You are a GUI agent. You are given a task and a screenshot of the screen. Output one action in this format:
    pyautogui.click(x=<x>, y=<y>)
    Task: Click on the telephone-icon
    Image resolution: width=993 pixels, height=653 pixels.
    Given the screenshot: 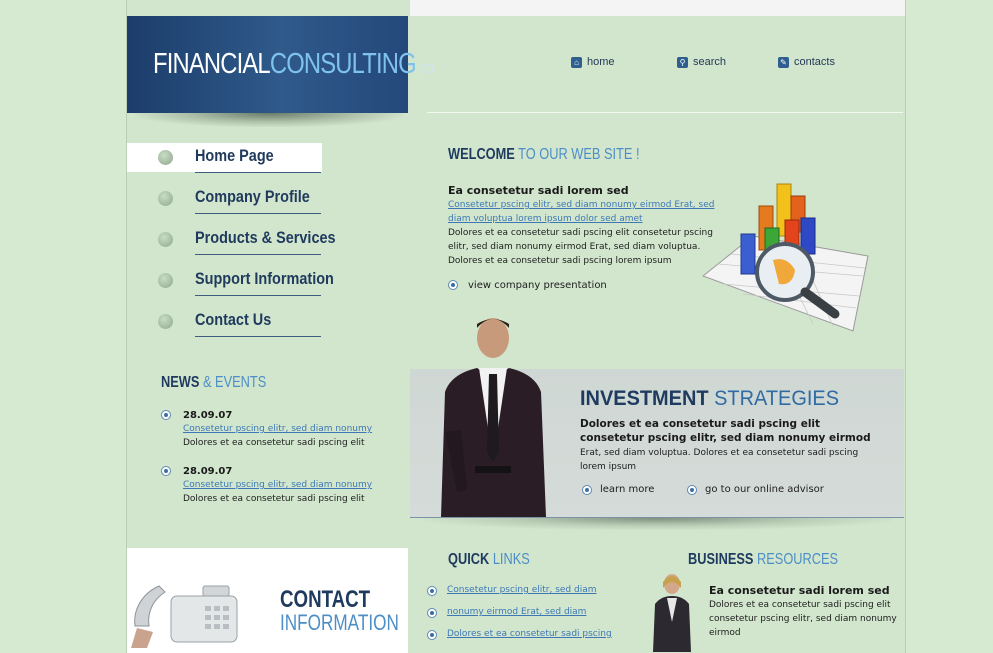 What is the action you would take?
    pyautogui.click(x=184, y=616)
    